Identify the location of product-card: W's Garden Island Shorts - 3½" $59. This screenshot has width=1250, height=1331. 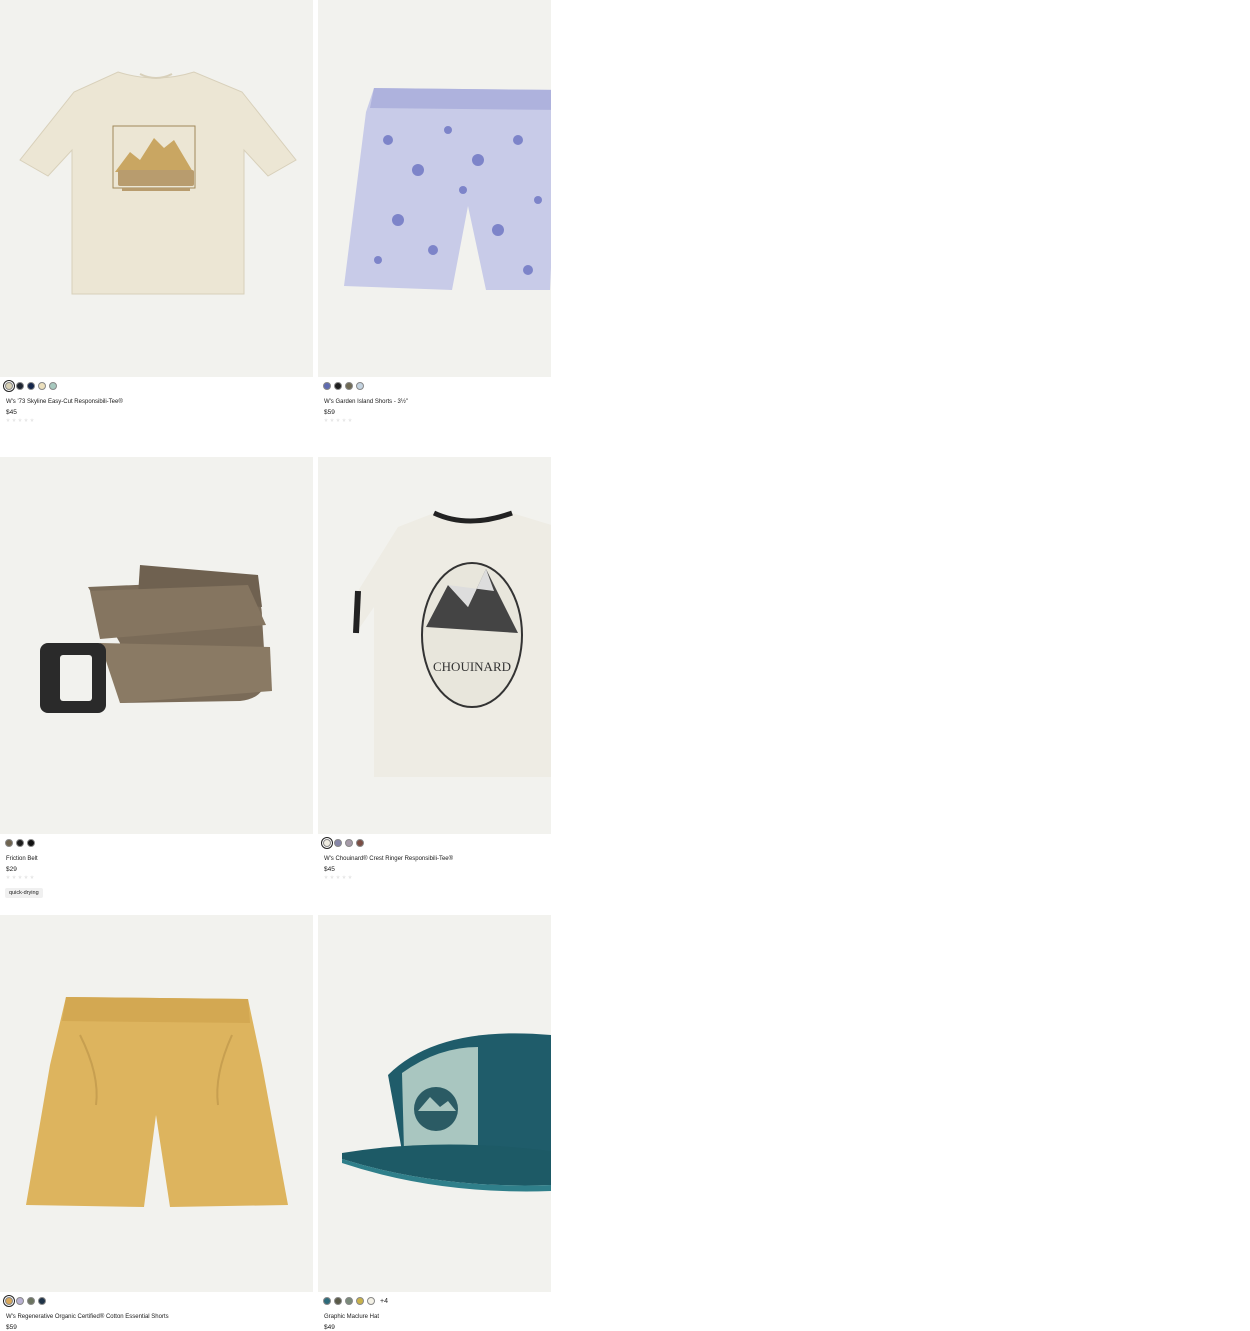
(434, 228).